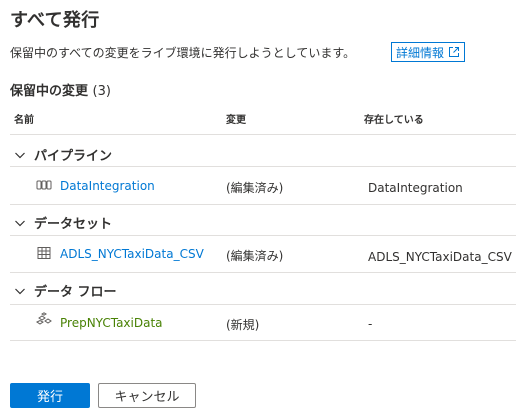 The width and height of the screenshot is (518, 419). I want to click on group-label-dataset: データセット, so click(73, 224).